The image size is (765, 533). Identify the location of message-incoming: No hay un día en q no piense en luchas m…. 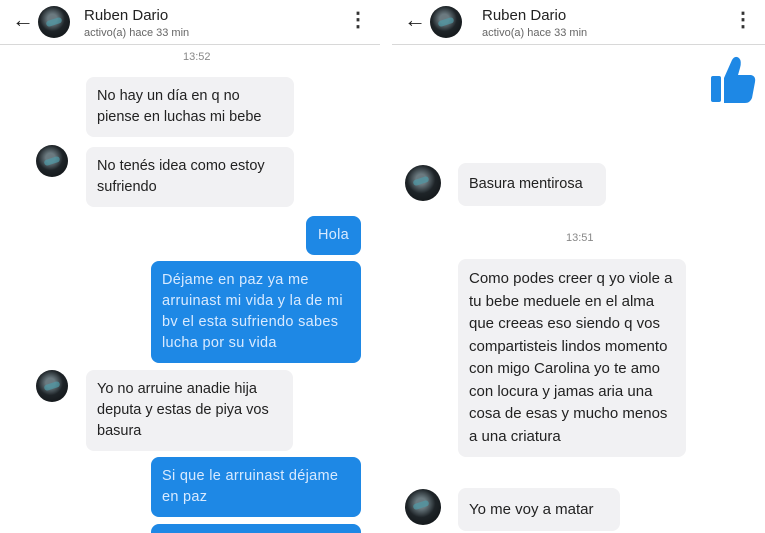
(190, 107).